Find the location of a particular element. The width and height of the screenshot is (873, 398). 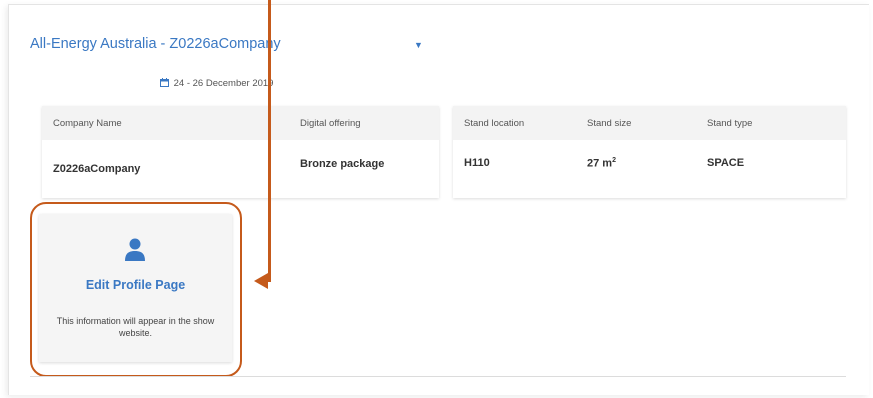

stand-location-header: Stand location is located at coordinates (494, 123).